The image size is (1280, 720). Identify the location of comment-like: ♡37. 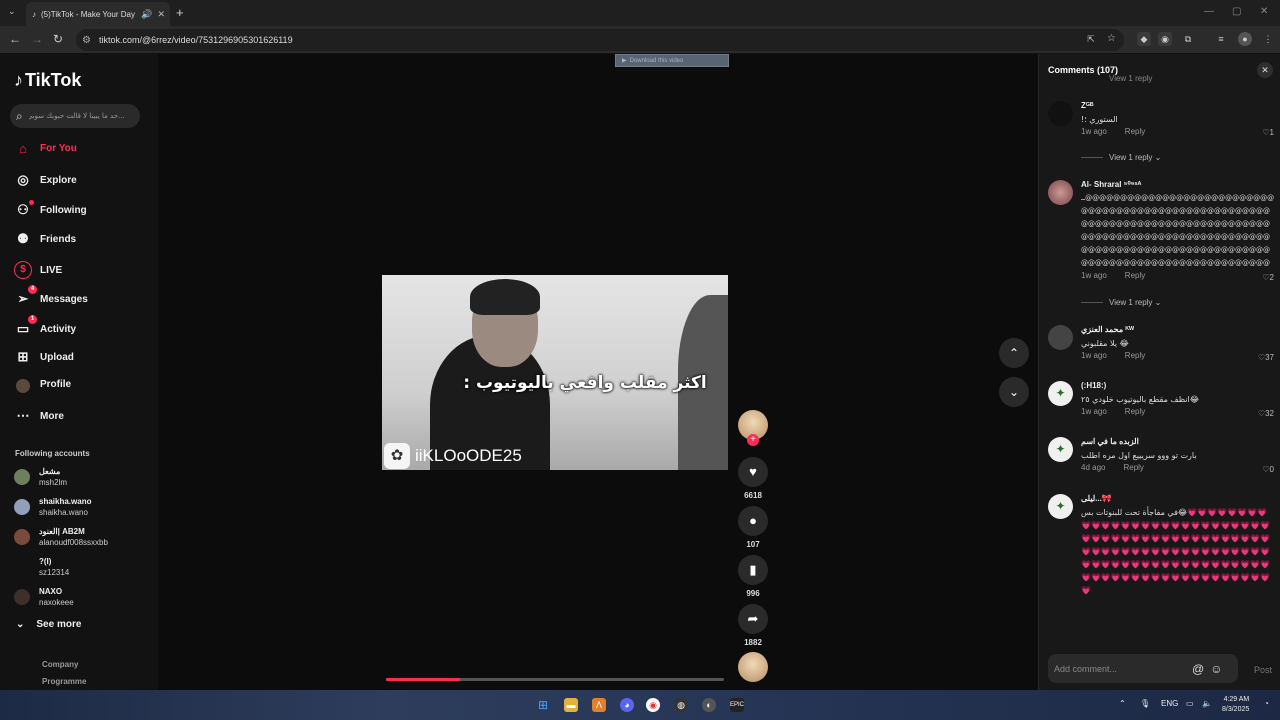
(1266, 357).